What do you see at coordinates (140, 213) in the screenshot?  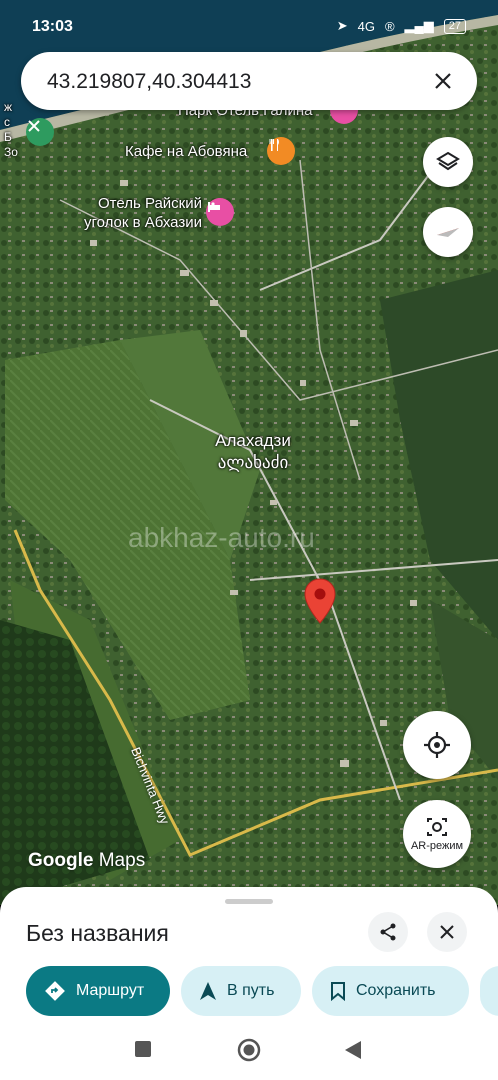 I see `poi-label-hotel: Отель Райский уголок в Абхазии` at bounding box center [140, 213].